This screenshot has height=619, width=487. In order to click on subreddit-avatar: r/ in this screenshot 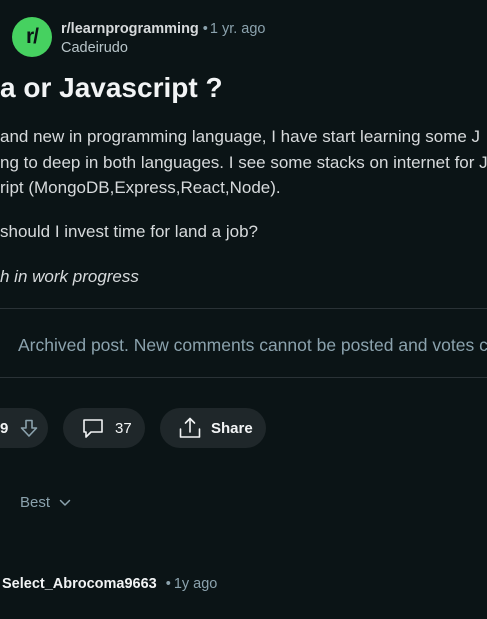, I will do `click(32, 37)`.